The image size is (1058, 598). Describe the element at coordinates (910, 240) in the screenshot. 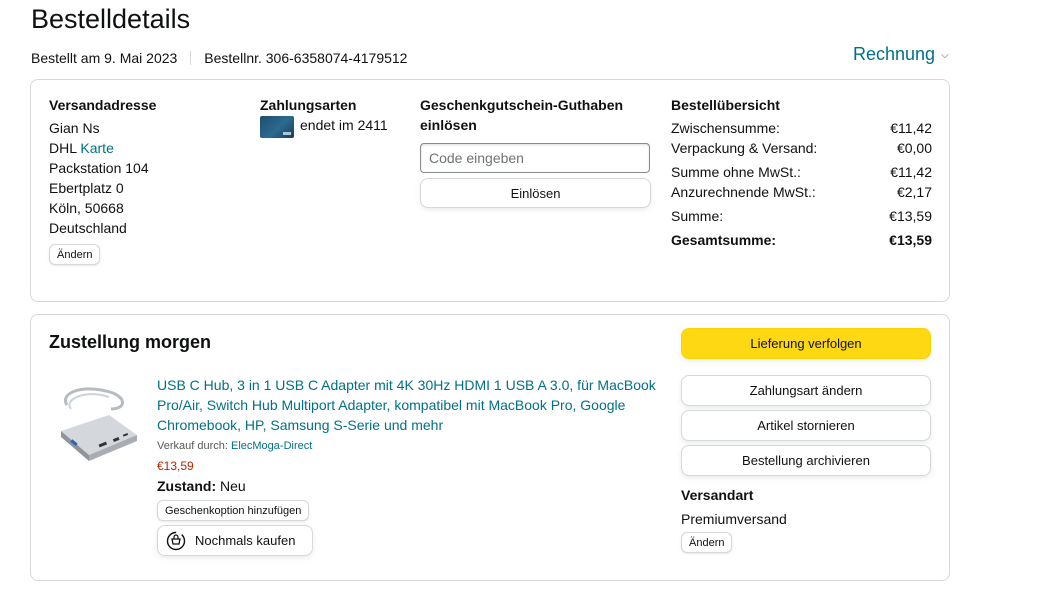

I see `overview-total-value: €13,59` at that location.